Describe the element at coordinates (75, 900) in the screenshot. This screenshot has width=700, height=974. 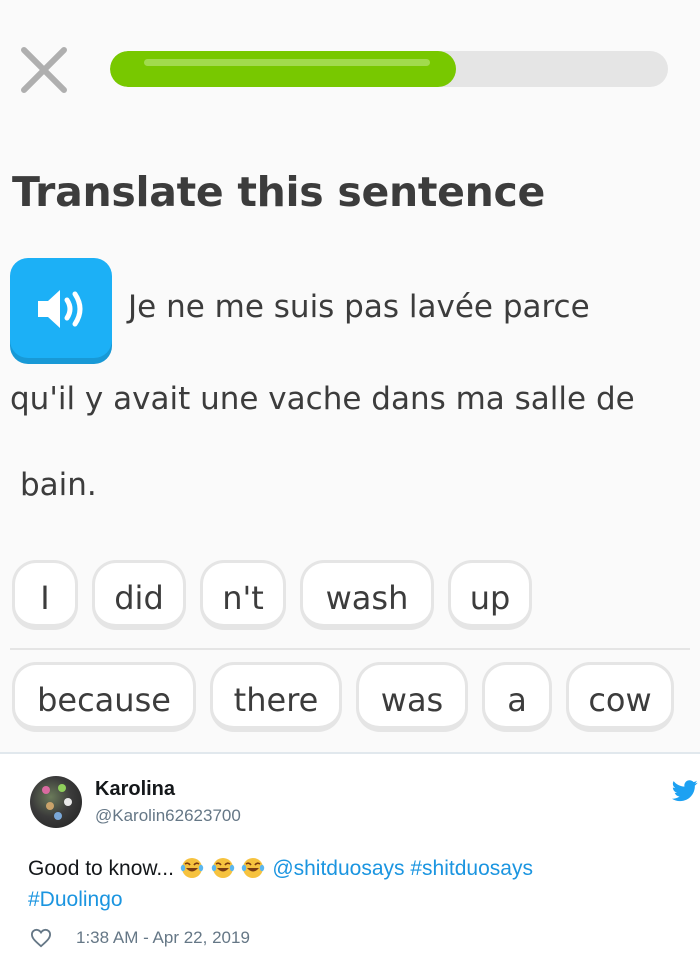
I see `hashtag-link-2: #Duolingo` at that location.